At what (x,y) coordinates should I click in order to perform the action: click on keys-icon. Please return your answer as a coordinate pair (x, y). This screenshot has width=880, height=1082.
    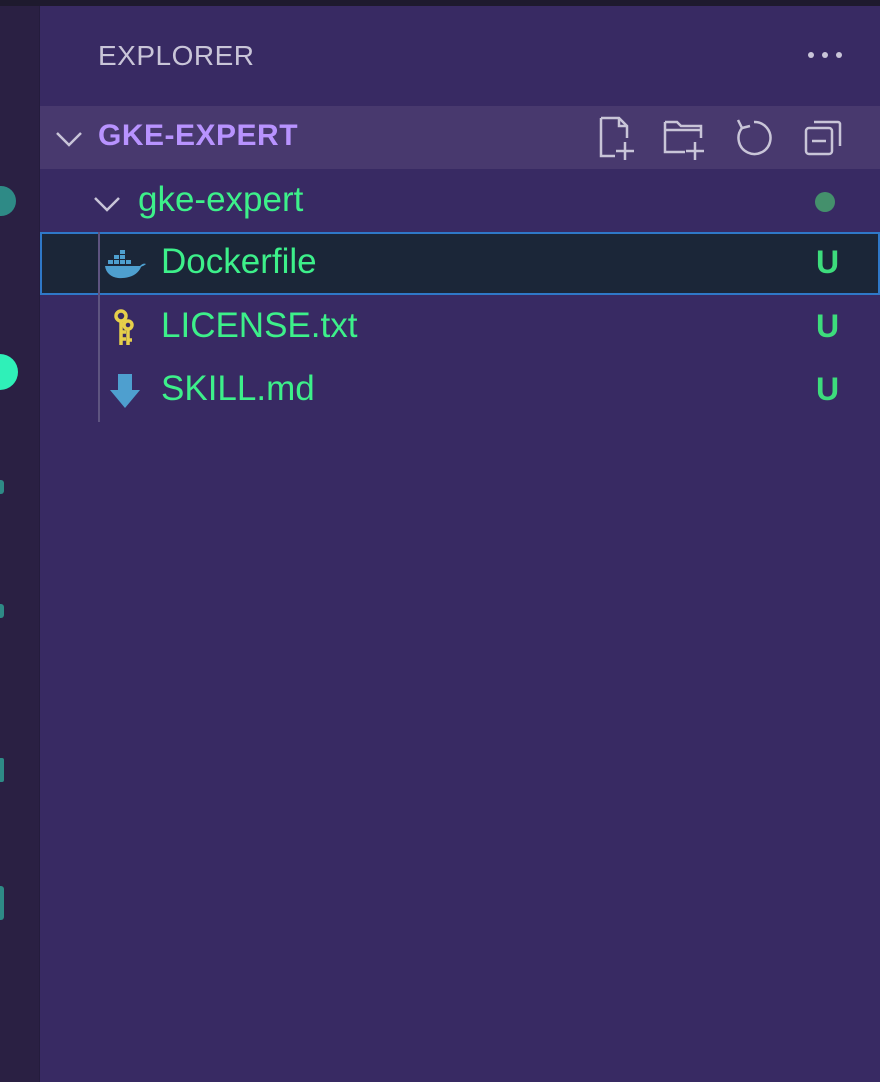
    Looking at the image, I should click on (124, 327).